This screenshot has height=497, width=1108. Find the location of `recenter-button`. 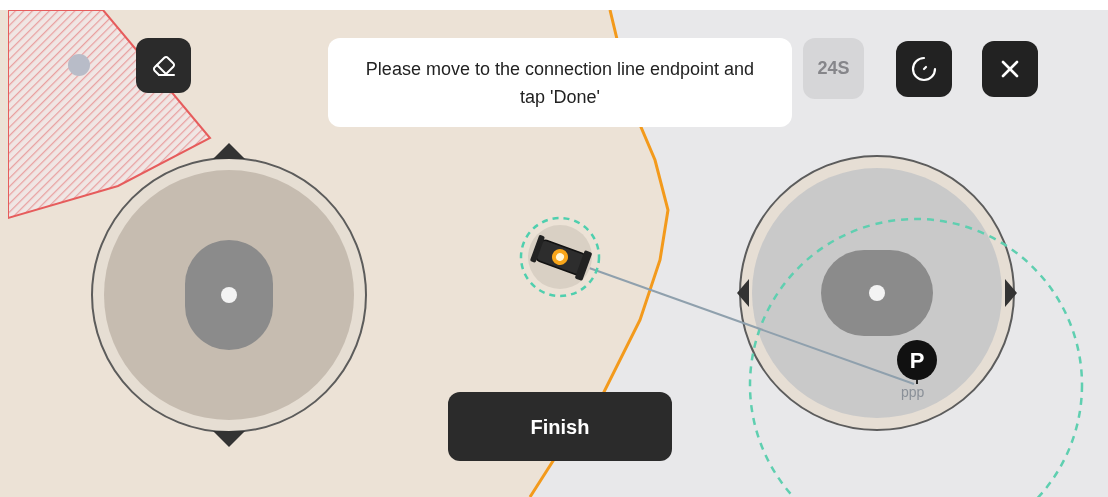

recenter-button is located at coordinates (924, 69).